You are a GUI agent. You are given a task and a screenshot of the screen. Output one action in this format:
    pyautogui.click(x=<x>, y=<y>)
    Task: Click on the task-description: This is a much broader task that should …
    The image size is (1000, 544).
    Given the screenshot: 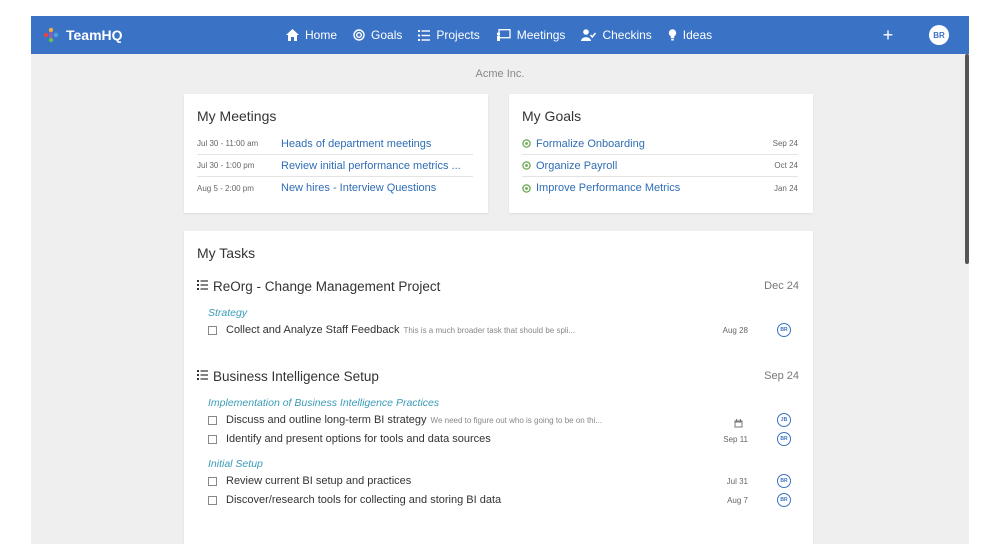 What is the action you would take?
    pyautogui.click(x=489, y=330)
    